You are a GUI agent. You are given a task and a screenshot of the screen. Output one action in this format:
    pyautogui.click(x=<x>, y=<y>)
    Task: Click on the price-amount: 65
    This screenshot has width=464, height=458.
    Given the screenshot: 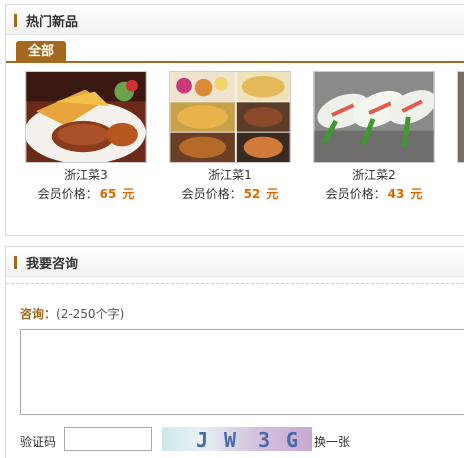 What is the action you would take?
    pyautogui.click(x=108, y=194)
    